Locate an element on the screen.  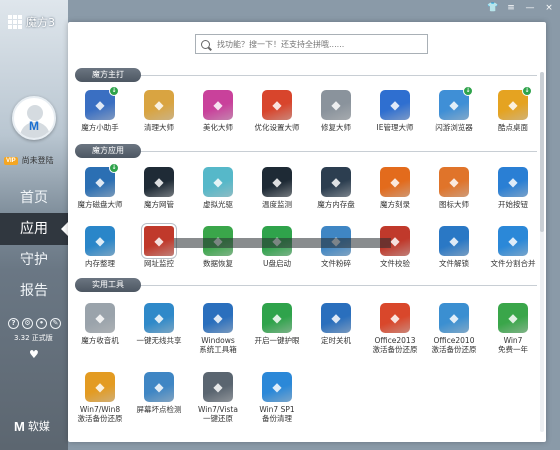
app-tile: ◆ 开始按钮 is located at coordinates (513, 188).